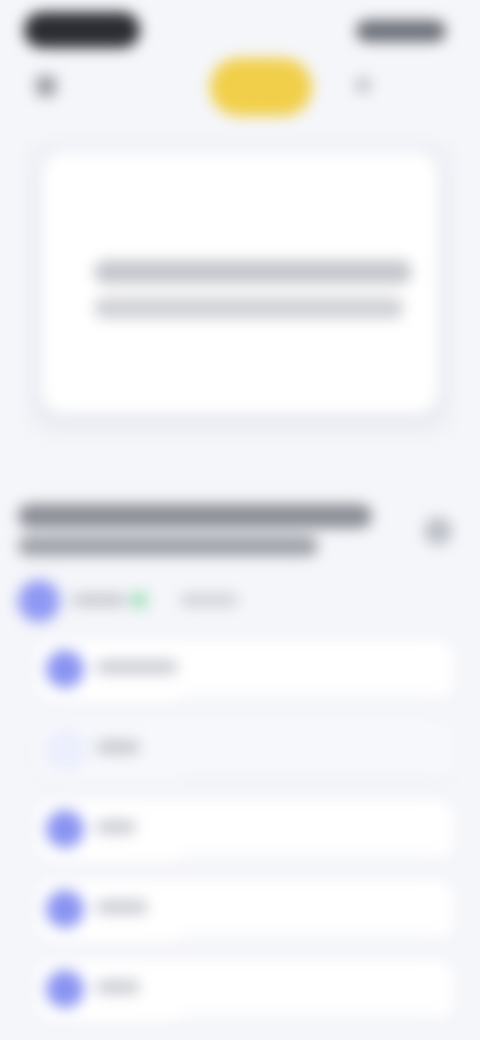 The image size is (480, 1040). Describe the element at coordinates (139, 600) in the screenshot. I see `meta-chip` at that location.